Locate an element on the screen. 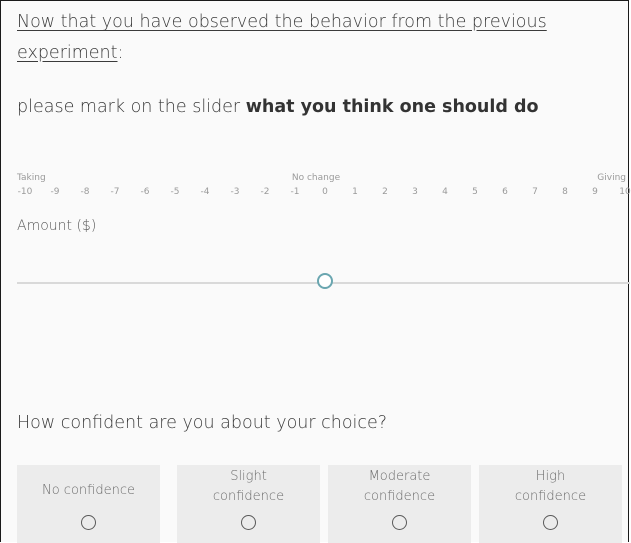 The width and height of the screenshot is (631, 543). slider-tick-label: 6 is located at coordinates (505, 192).